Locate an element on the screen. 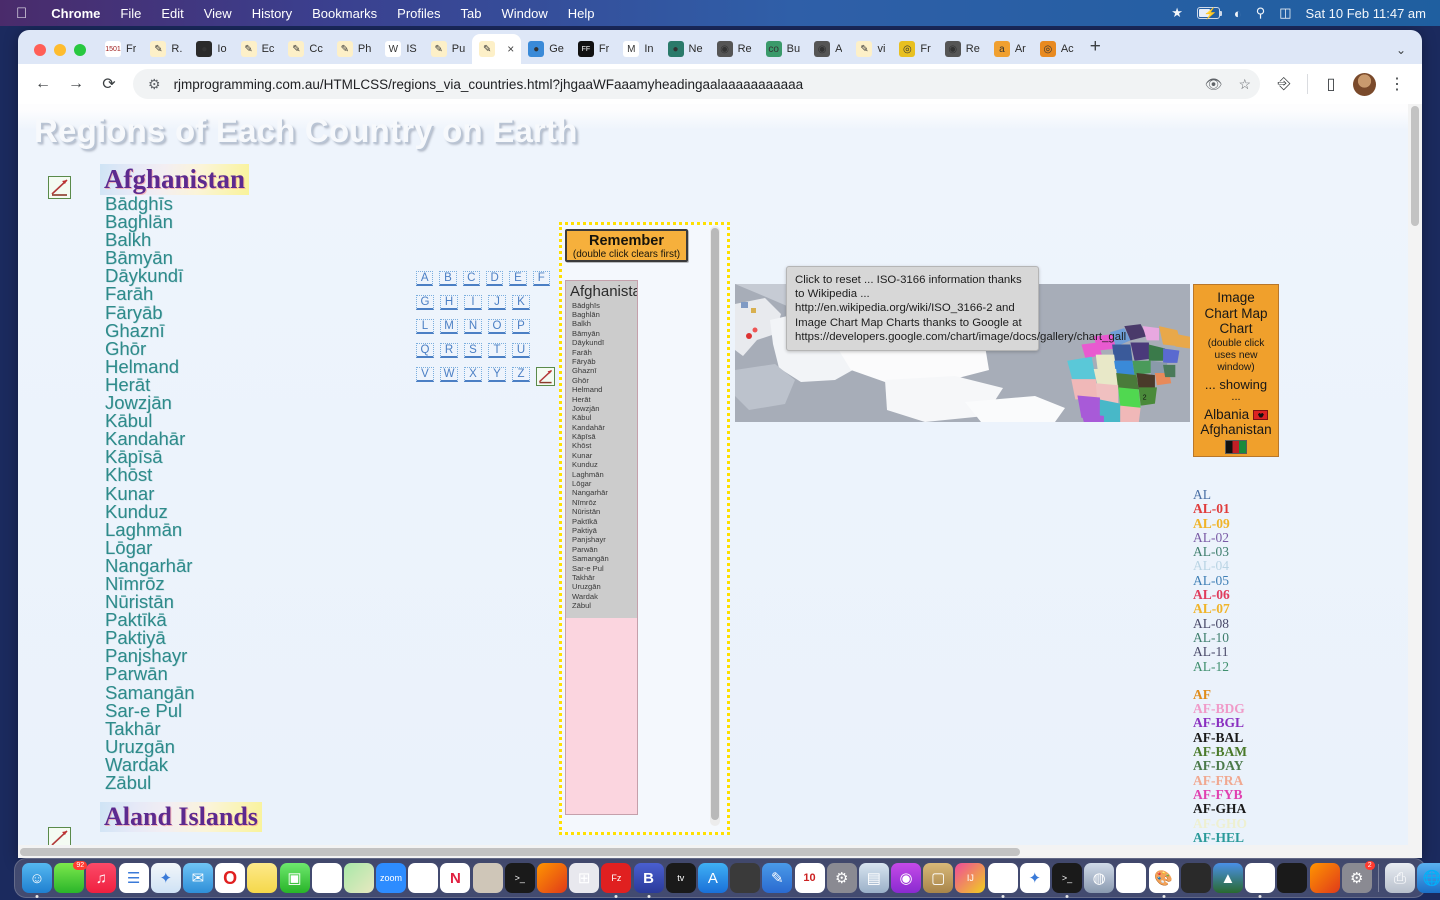  browser-tab-5: ✎ Ph is located at coordinates (354, 49).